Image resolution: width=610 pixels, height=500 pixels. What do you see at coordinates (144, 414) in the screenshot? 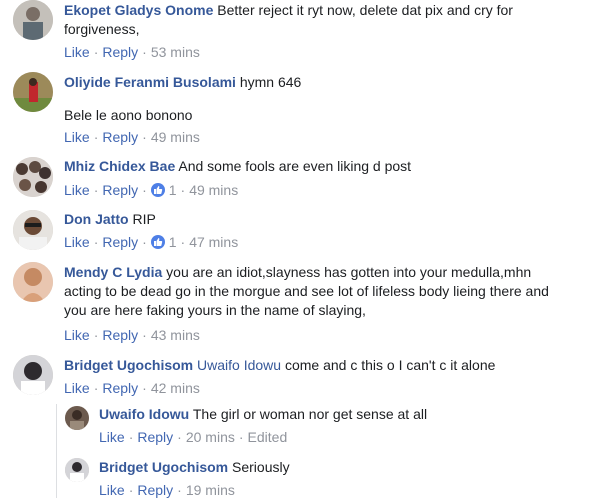
I see `reply-author: Uwaifo Idowu` at bounding box center [144, 414].